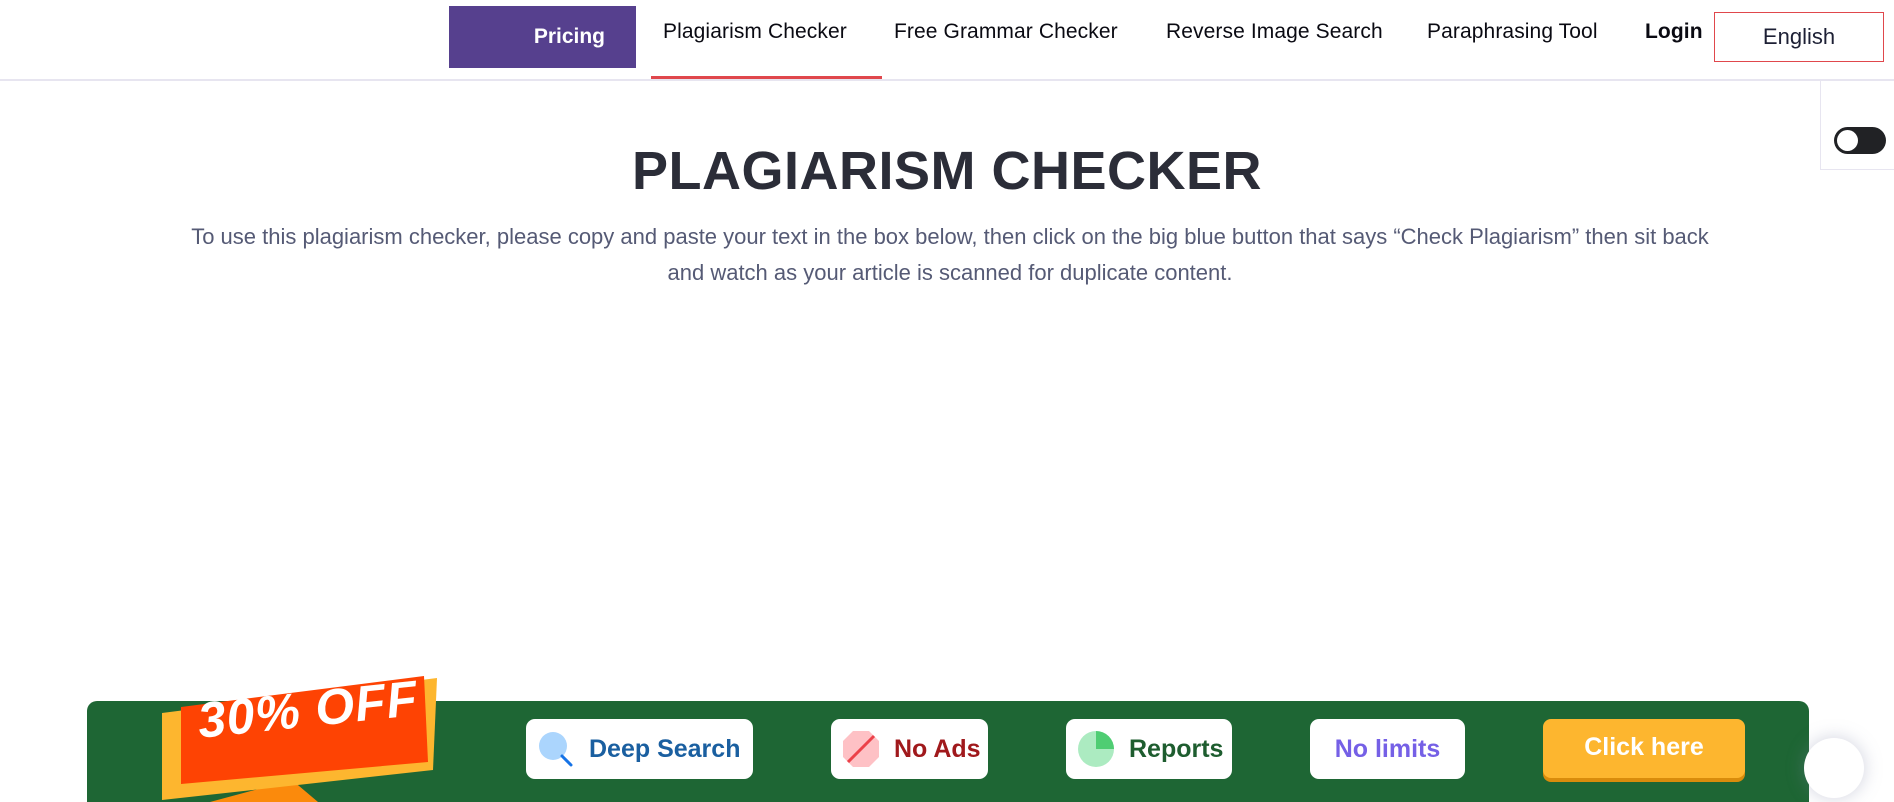 Image resolution: width=1894 pixels, height=802 pixels. Describe the element at coordinates (665, 748) in the screenshot. I see `feature-label: Deep Search` at that location.